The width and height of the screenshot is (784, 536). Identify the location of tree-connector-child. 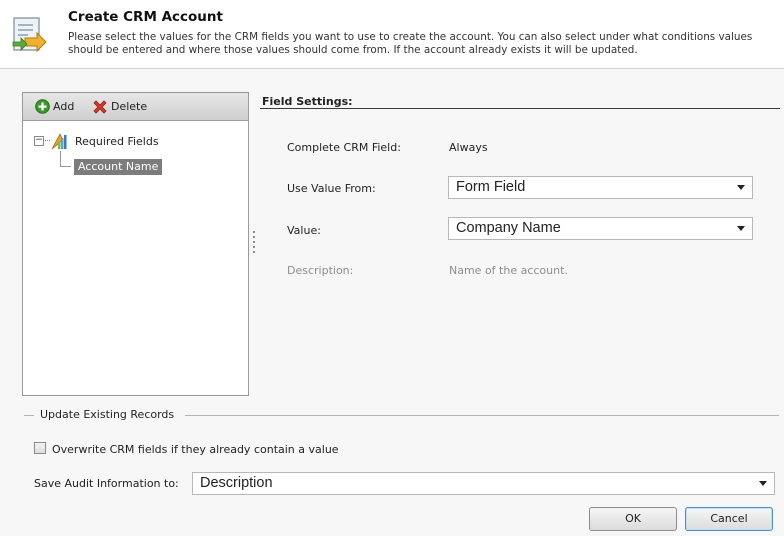
(65, 166).